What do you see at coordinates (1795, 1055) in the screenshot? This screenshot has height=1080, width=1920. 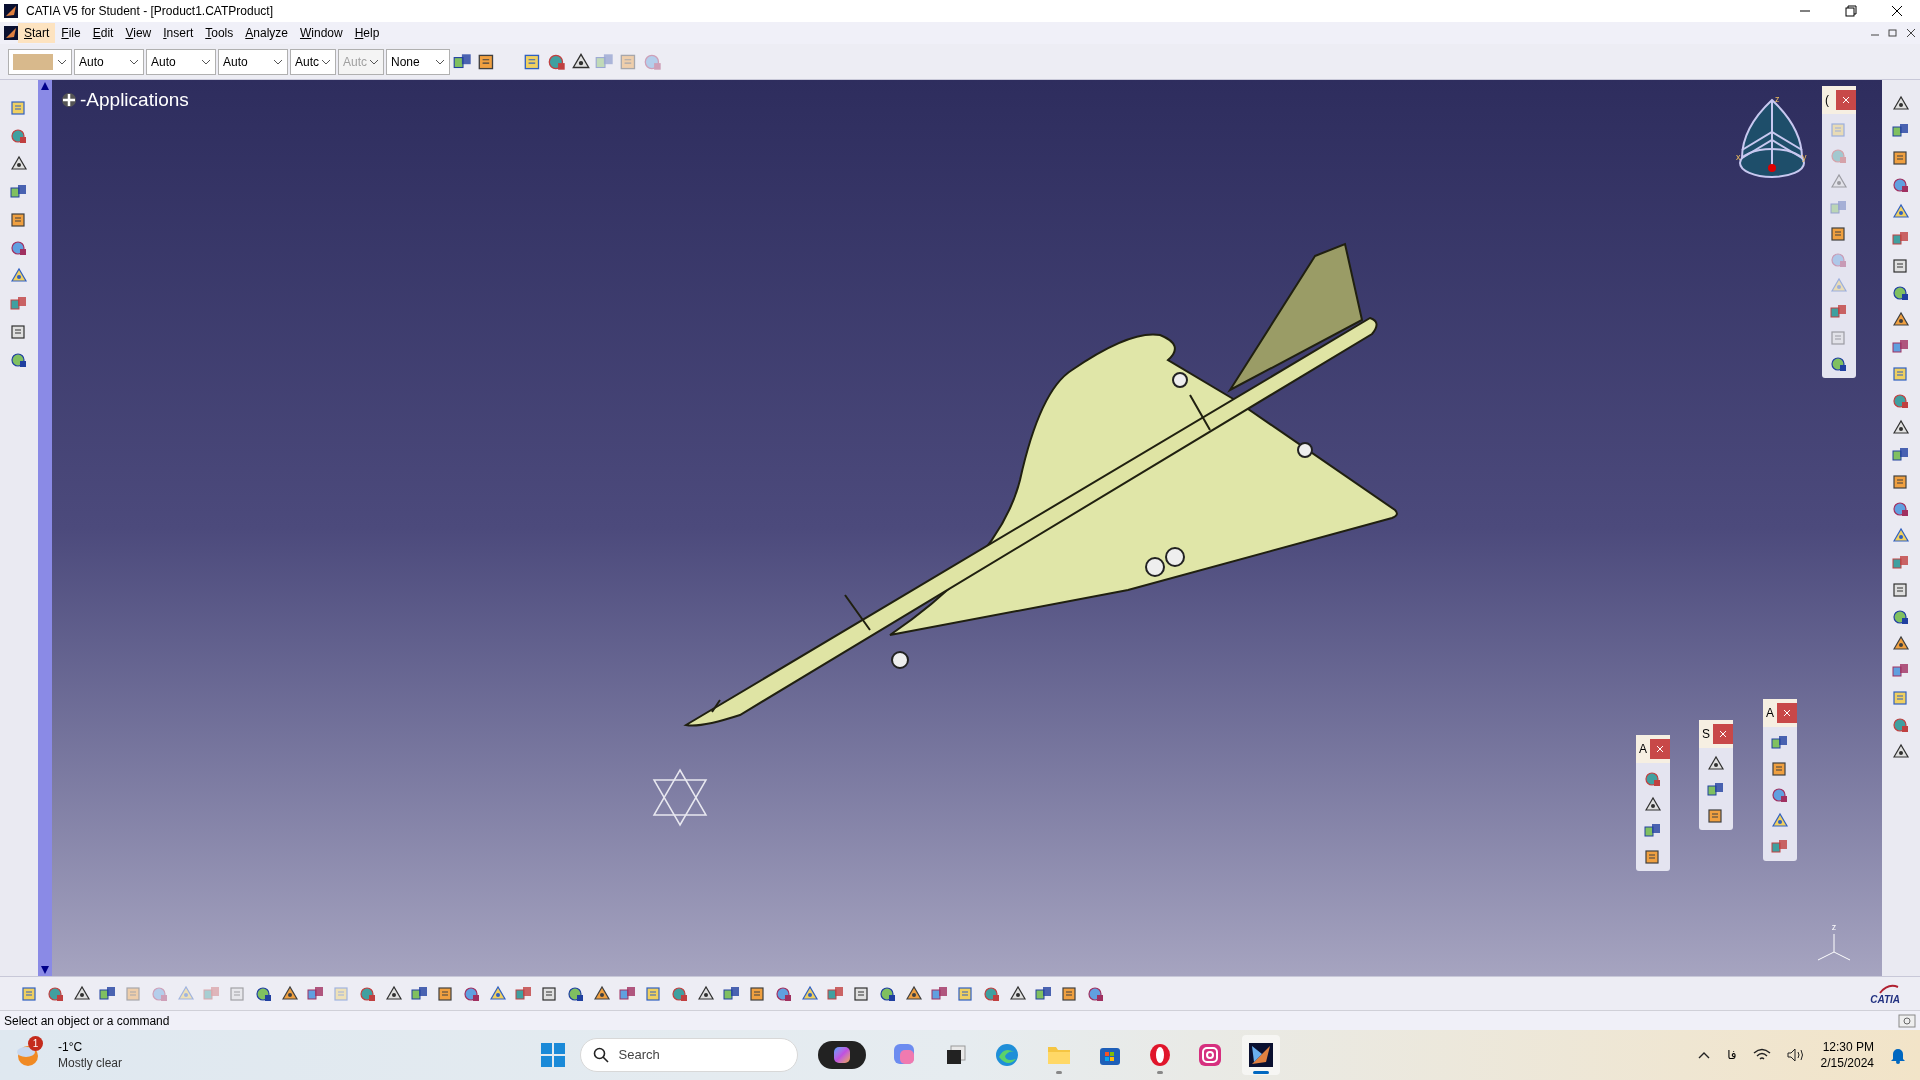 I see `volume-icon` at bounding box center [1795, 1055].